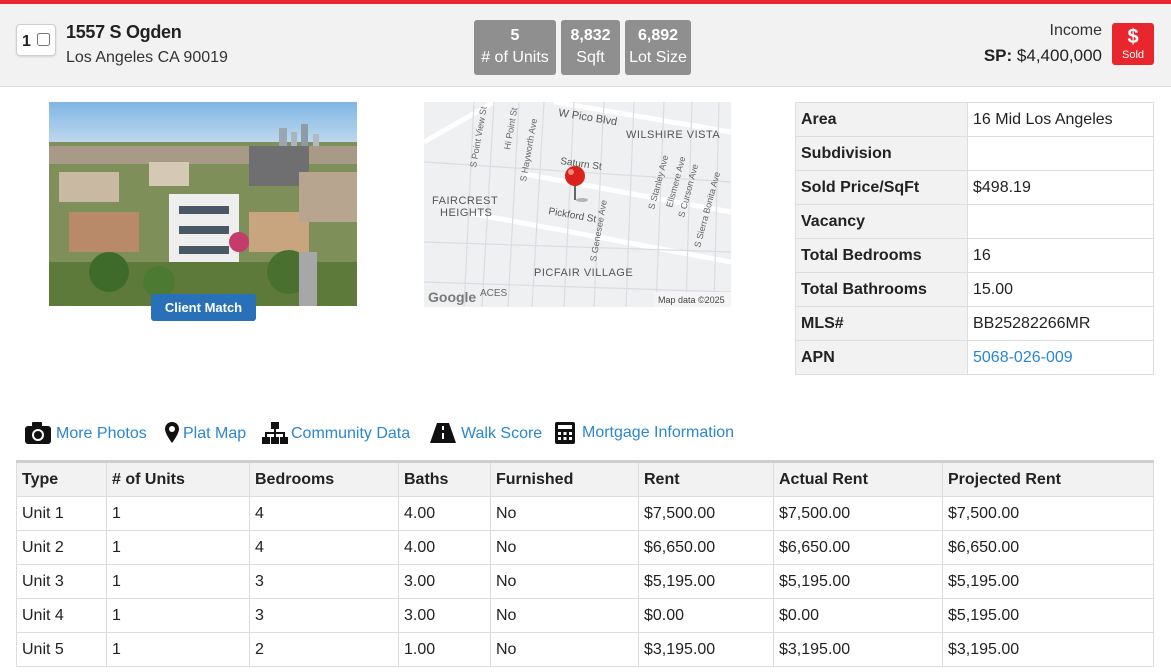  What do you see at coordinates (444, 479) in the screenshot?
I see `column-header-baths: Baths` at bounding box center [444, 479].